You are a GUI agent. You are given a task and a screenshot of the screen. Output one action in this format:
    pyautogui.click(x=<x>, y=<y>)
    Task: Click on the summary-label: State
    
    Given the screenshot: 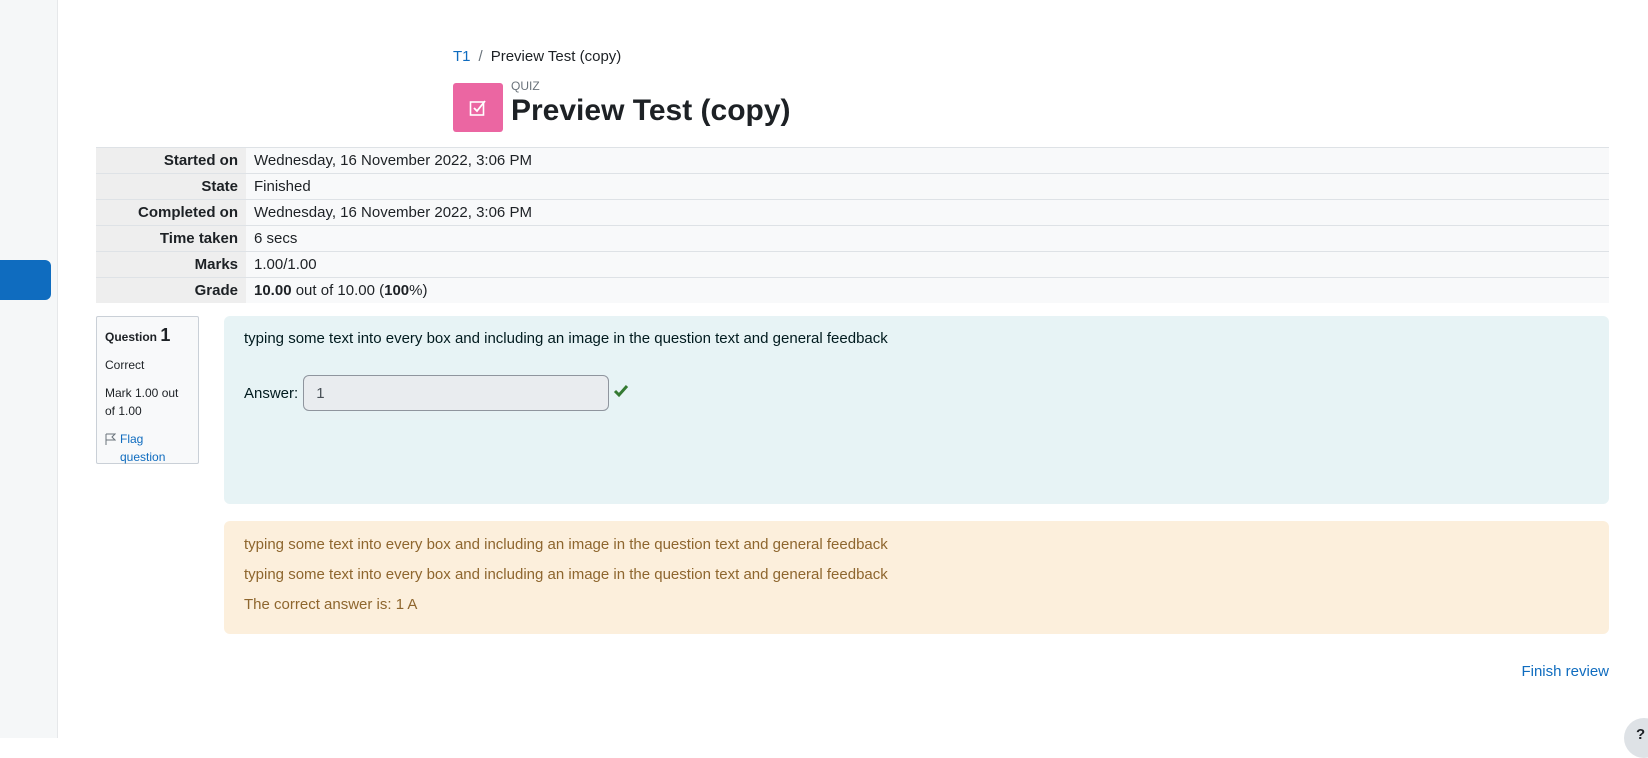 What is the action you would take?
    pyautogui.click(x=171, y=186)
    